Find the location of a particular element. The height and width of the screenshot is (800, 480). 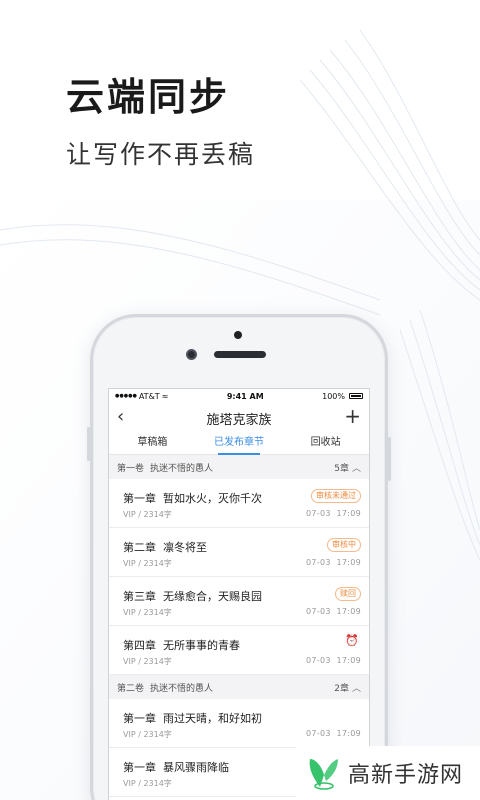

nav-bar: ‹ 施塔克家族 + is located at coordinates (239, 418).